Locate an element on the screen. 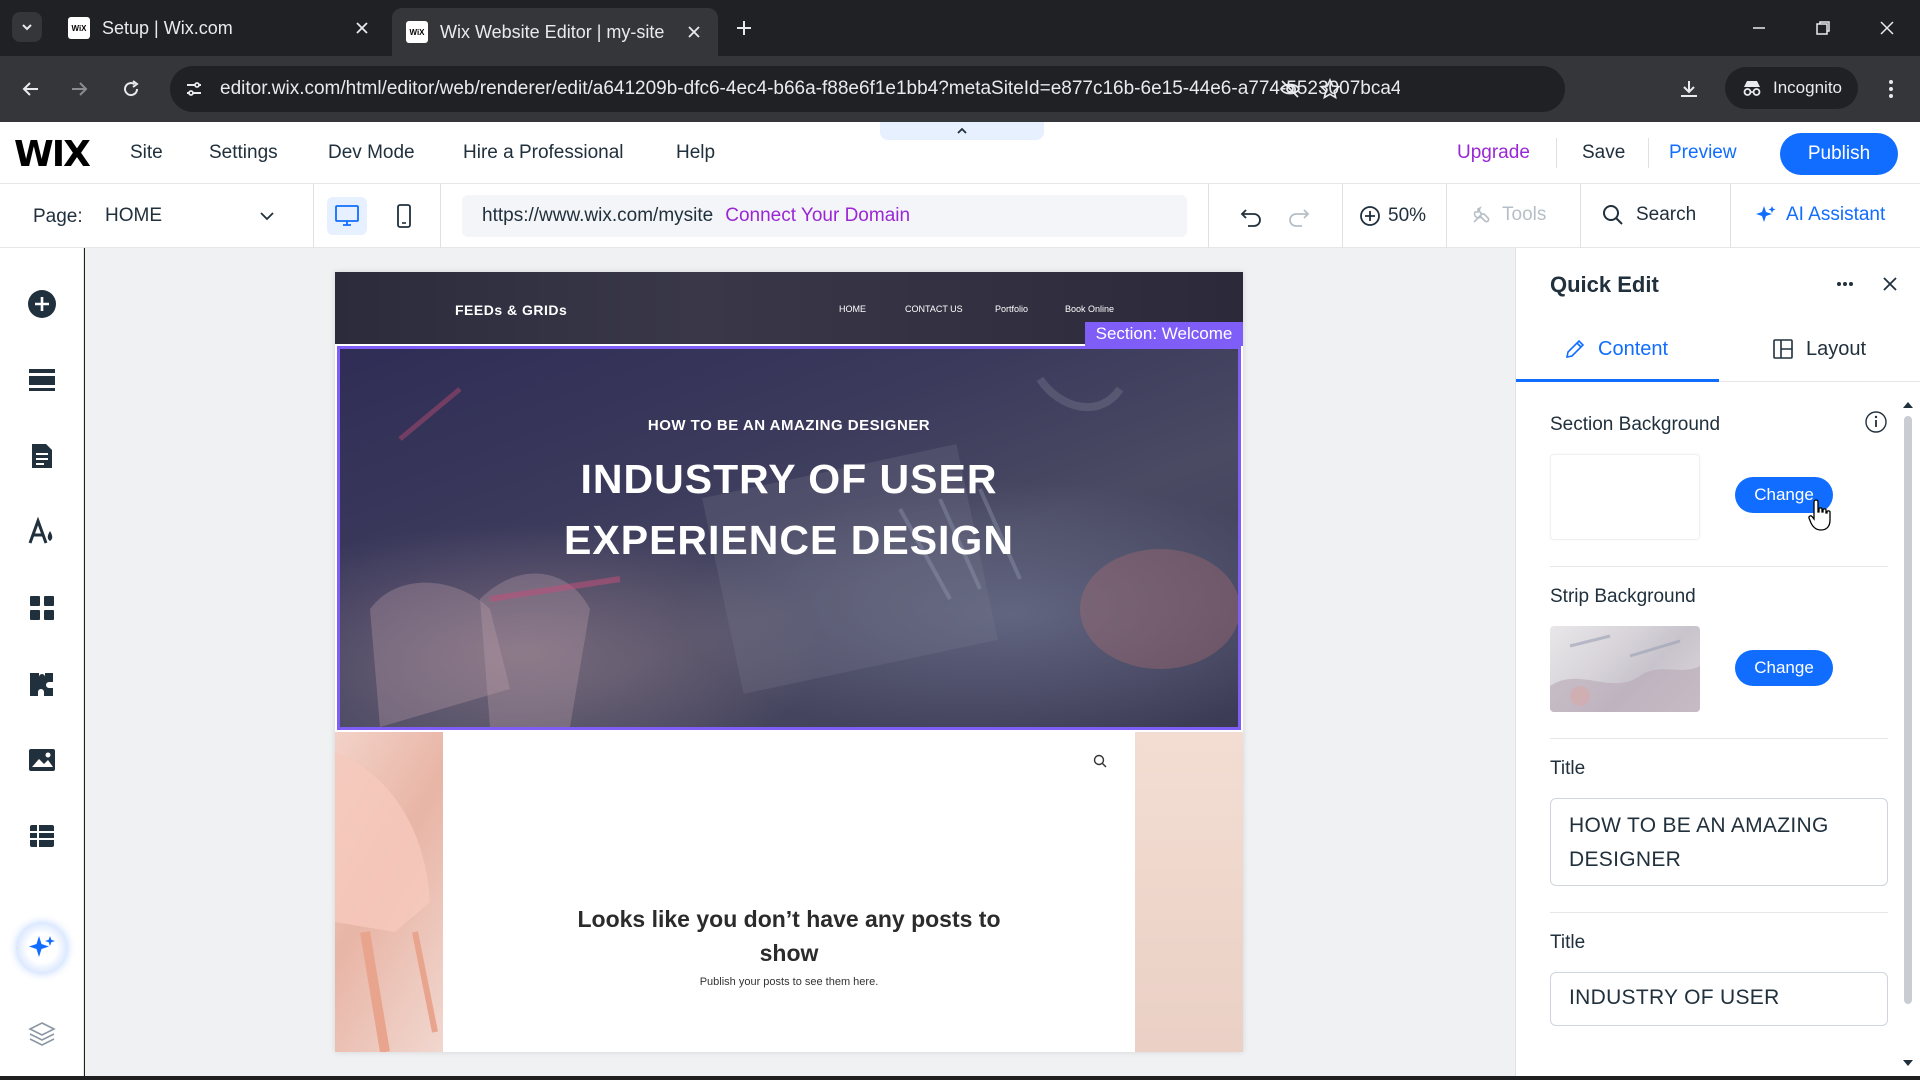 Image resolution: width=1920 pixels, height=1080 pixels. layers-button is located at coordinates (42, 1034).